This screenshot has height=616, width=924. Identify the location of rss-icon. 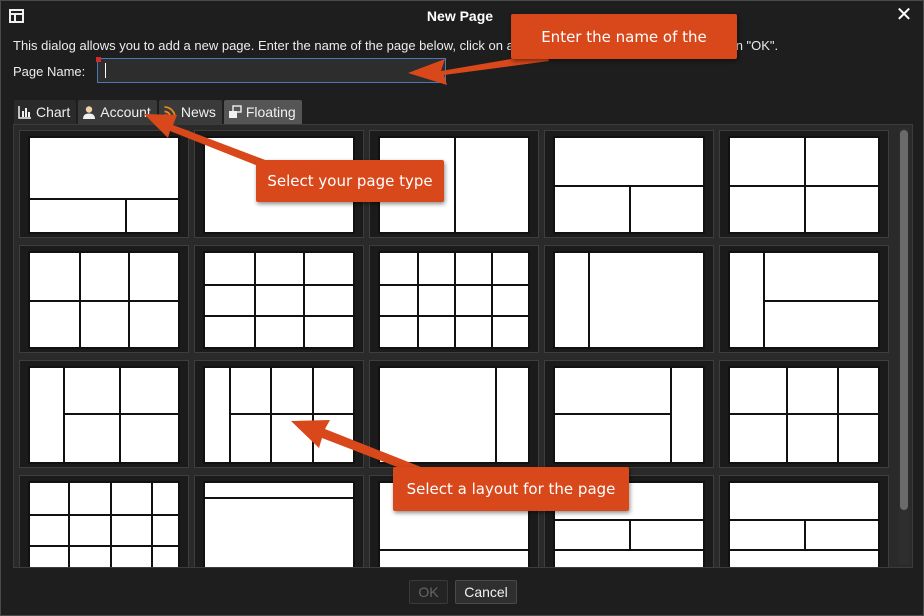
(170, 112).